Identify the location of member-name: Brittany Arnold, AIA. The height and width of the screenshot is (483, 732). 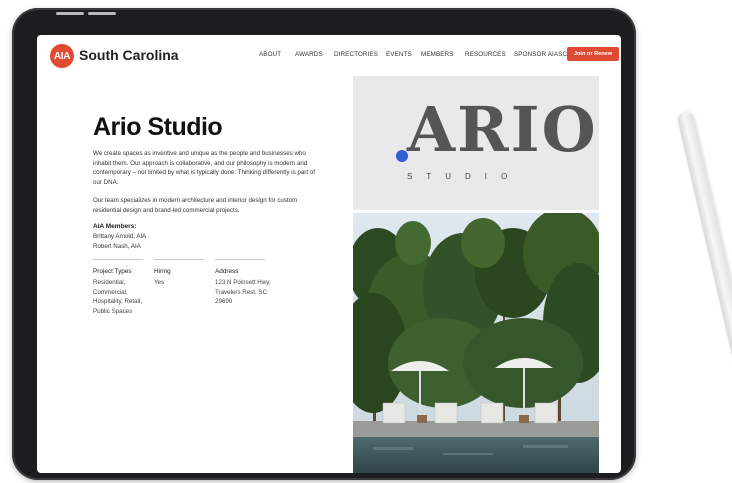
(120, 236).